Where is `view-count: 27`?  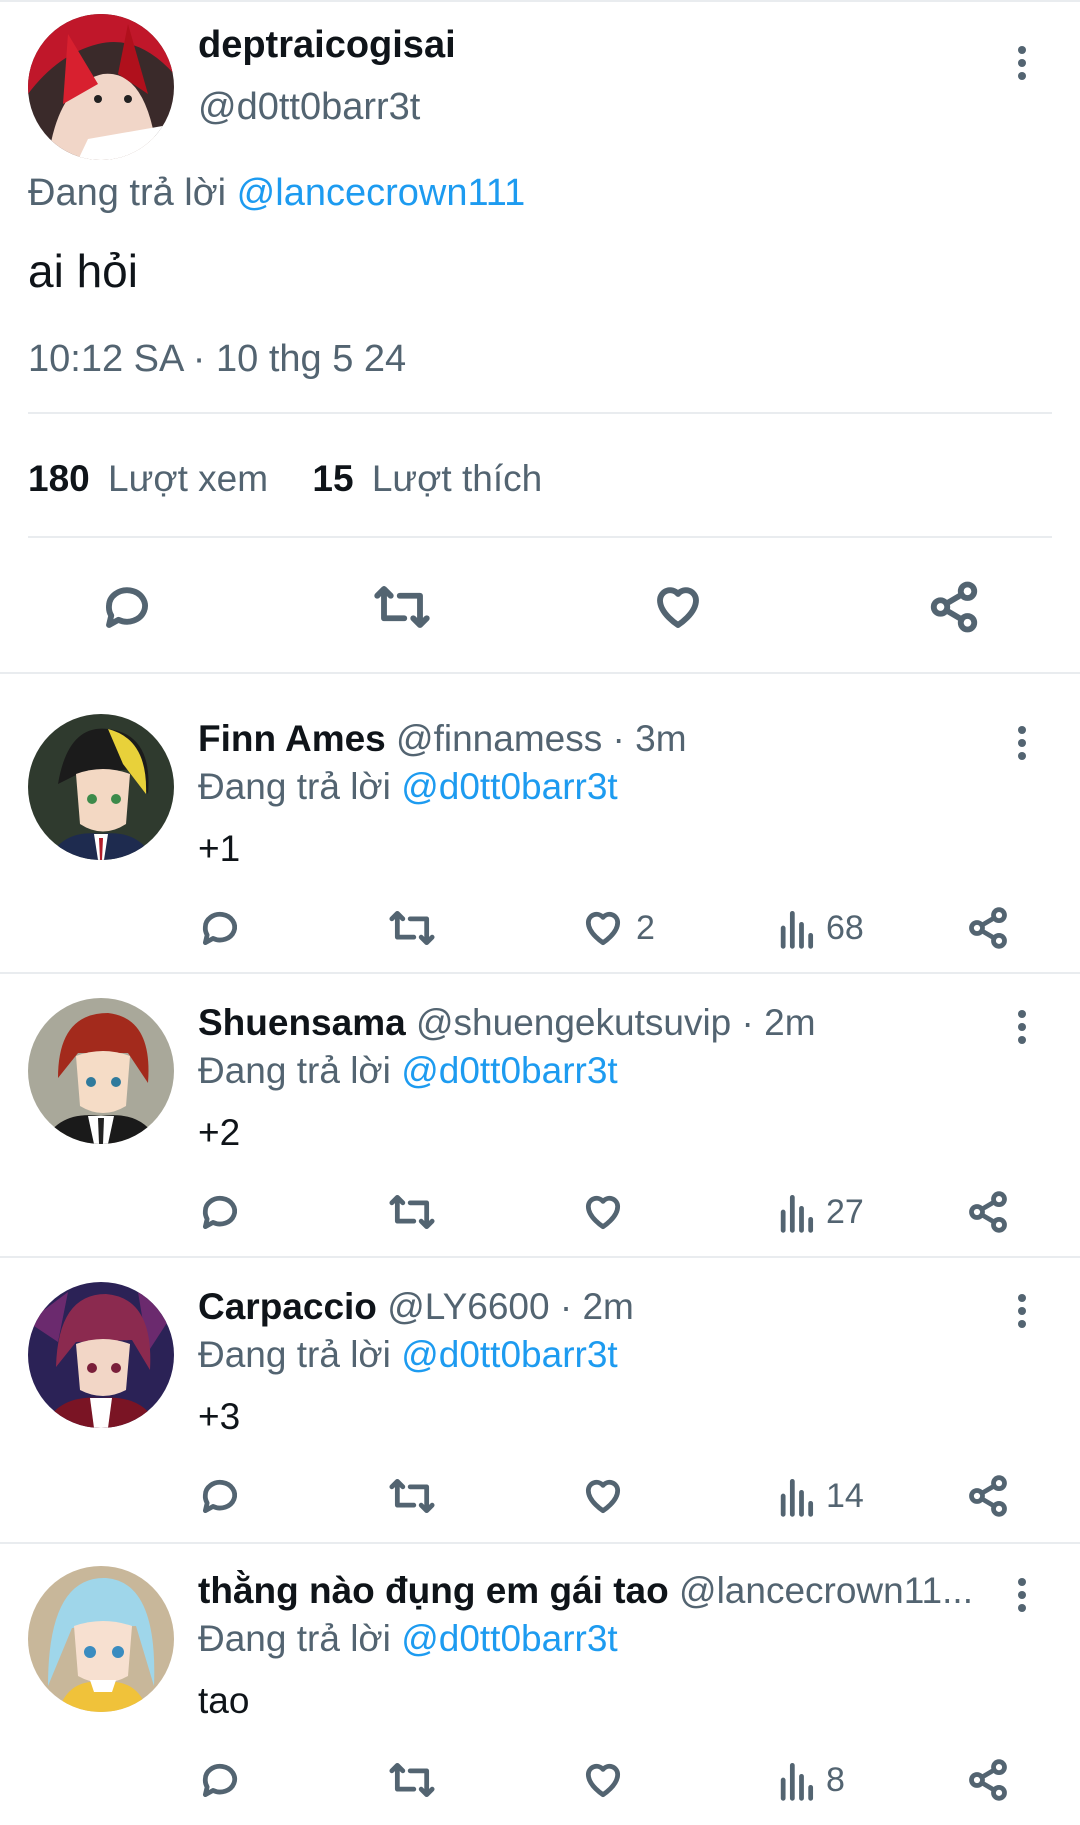 view-count: 27 is located at coordinates (845, 1211).